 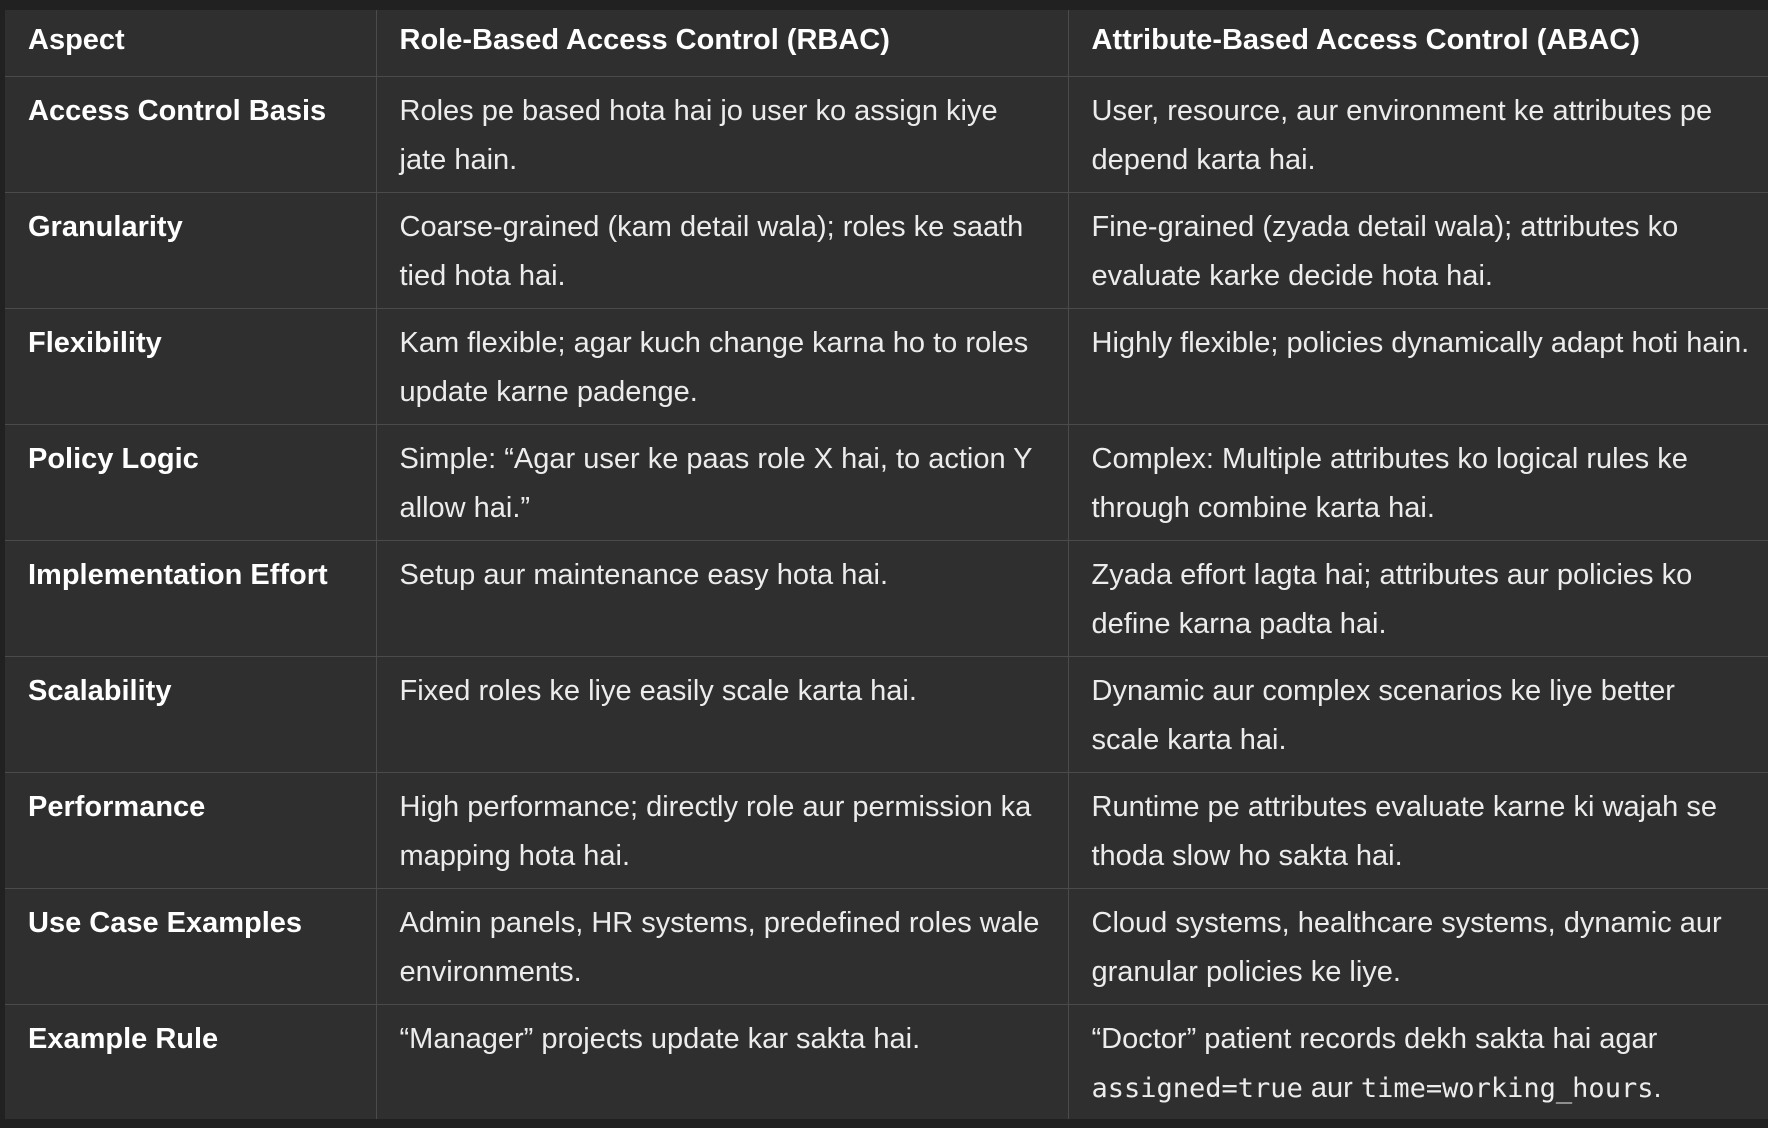 What do you see at coordinates (1657, 1087) in the screenshot?
I see `rule-text-suffix: .` at bounding box center [1657, 1087].